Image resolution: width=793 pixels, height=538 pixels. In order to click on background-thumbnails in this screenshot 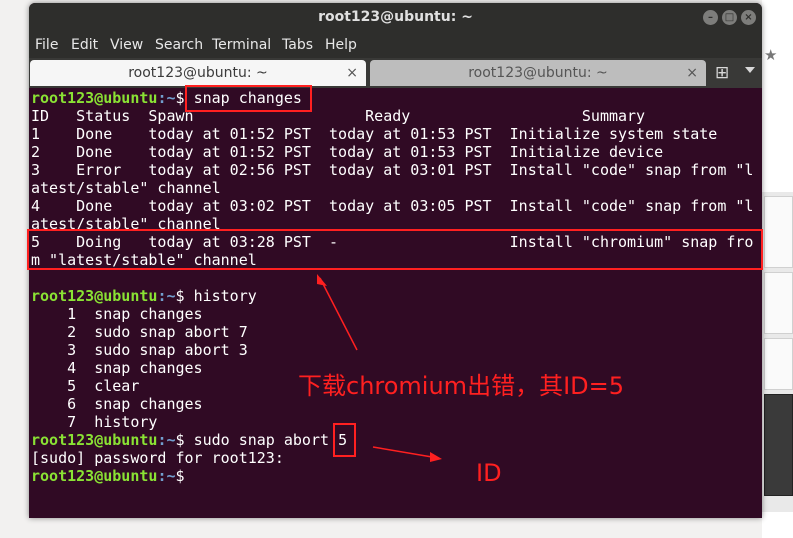, I will do `click(777, 352)`.